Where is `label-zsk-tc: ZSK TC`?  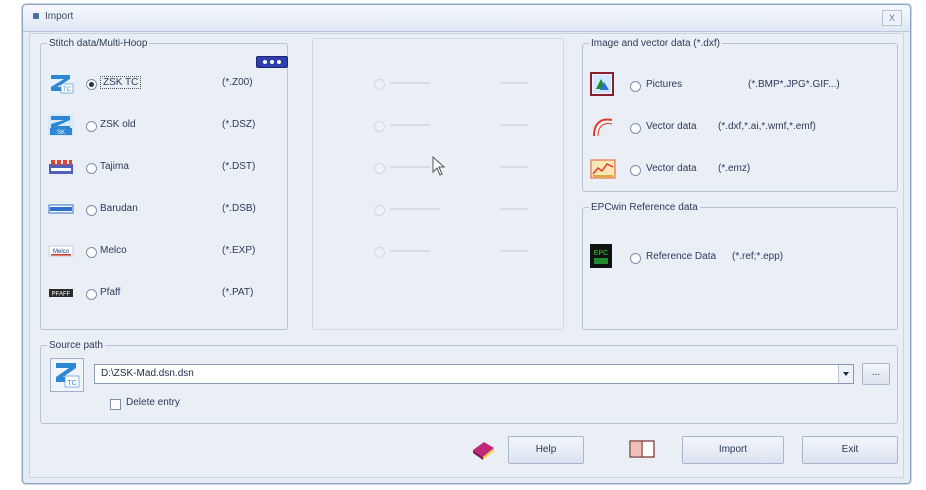
label-zsk-tc: ZSK TC is located at coordinates (121, 82).